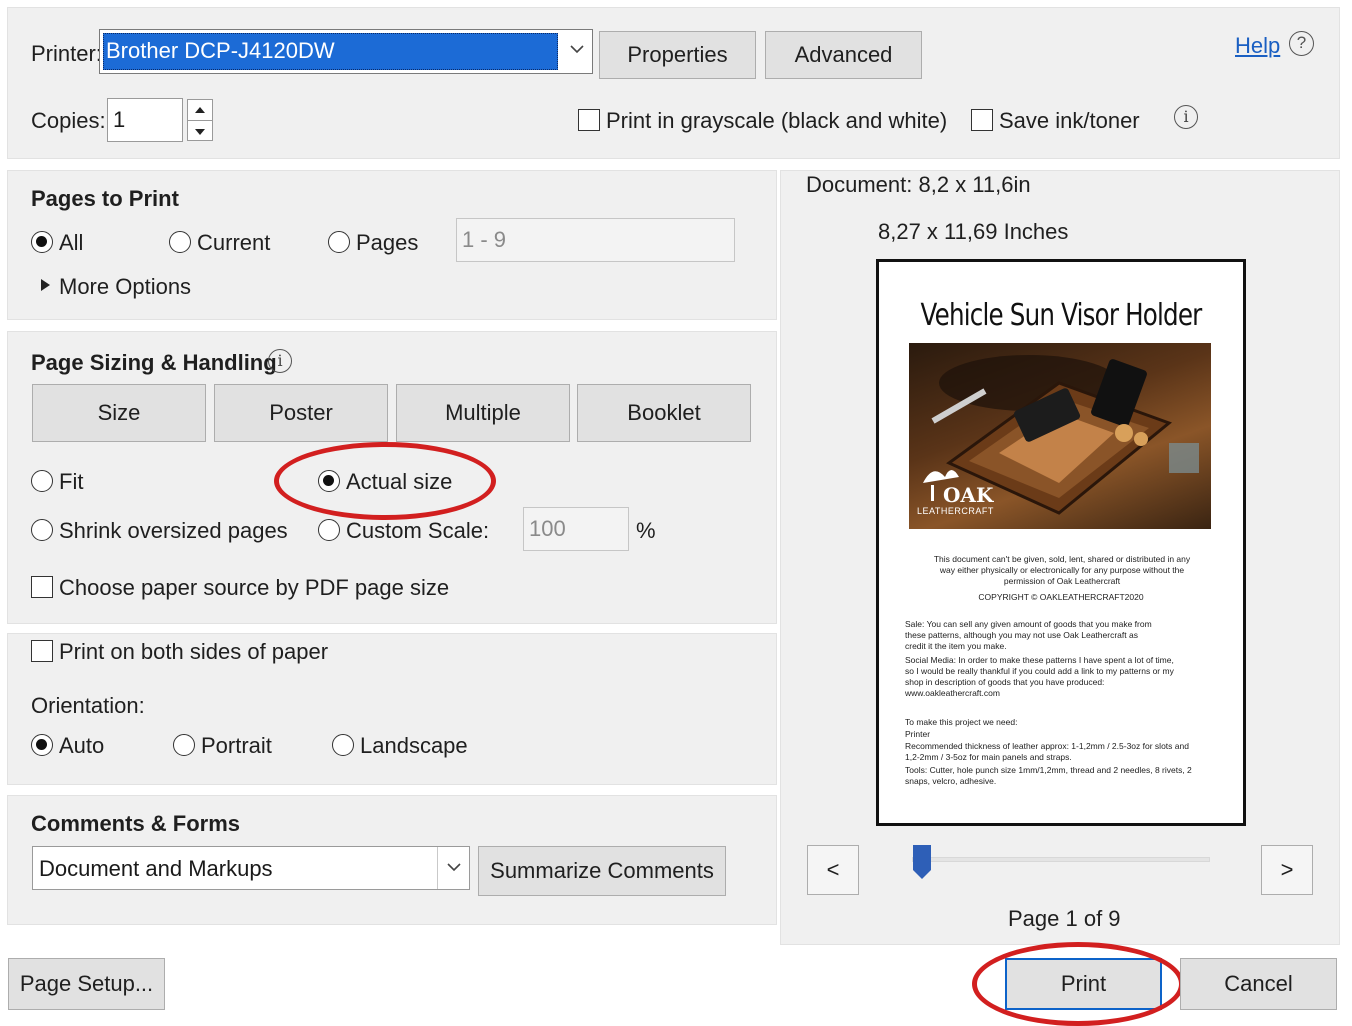  I want to click on preview-paragraph-5: Printer, so click(918, 734).